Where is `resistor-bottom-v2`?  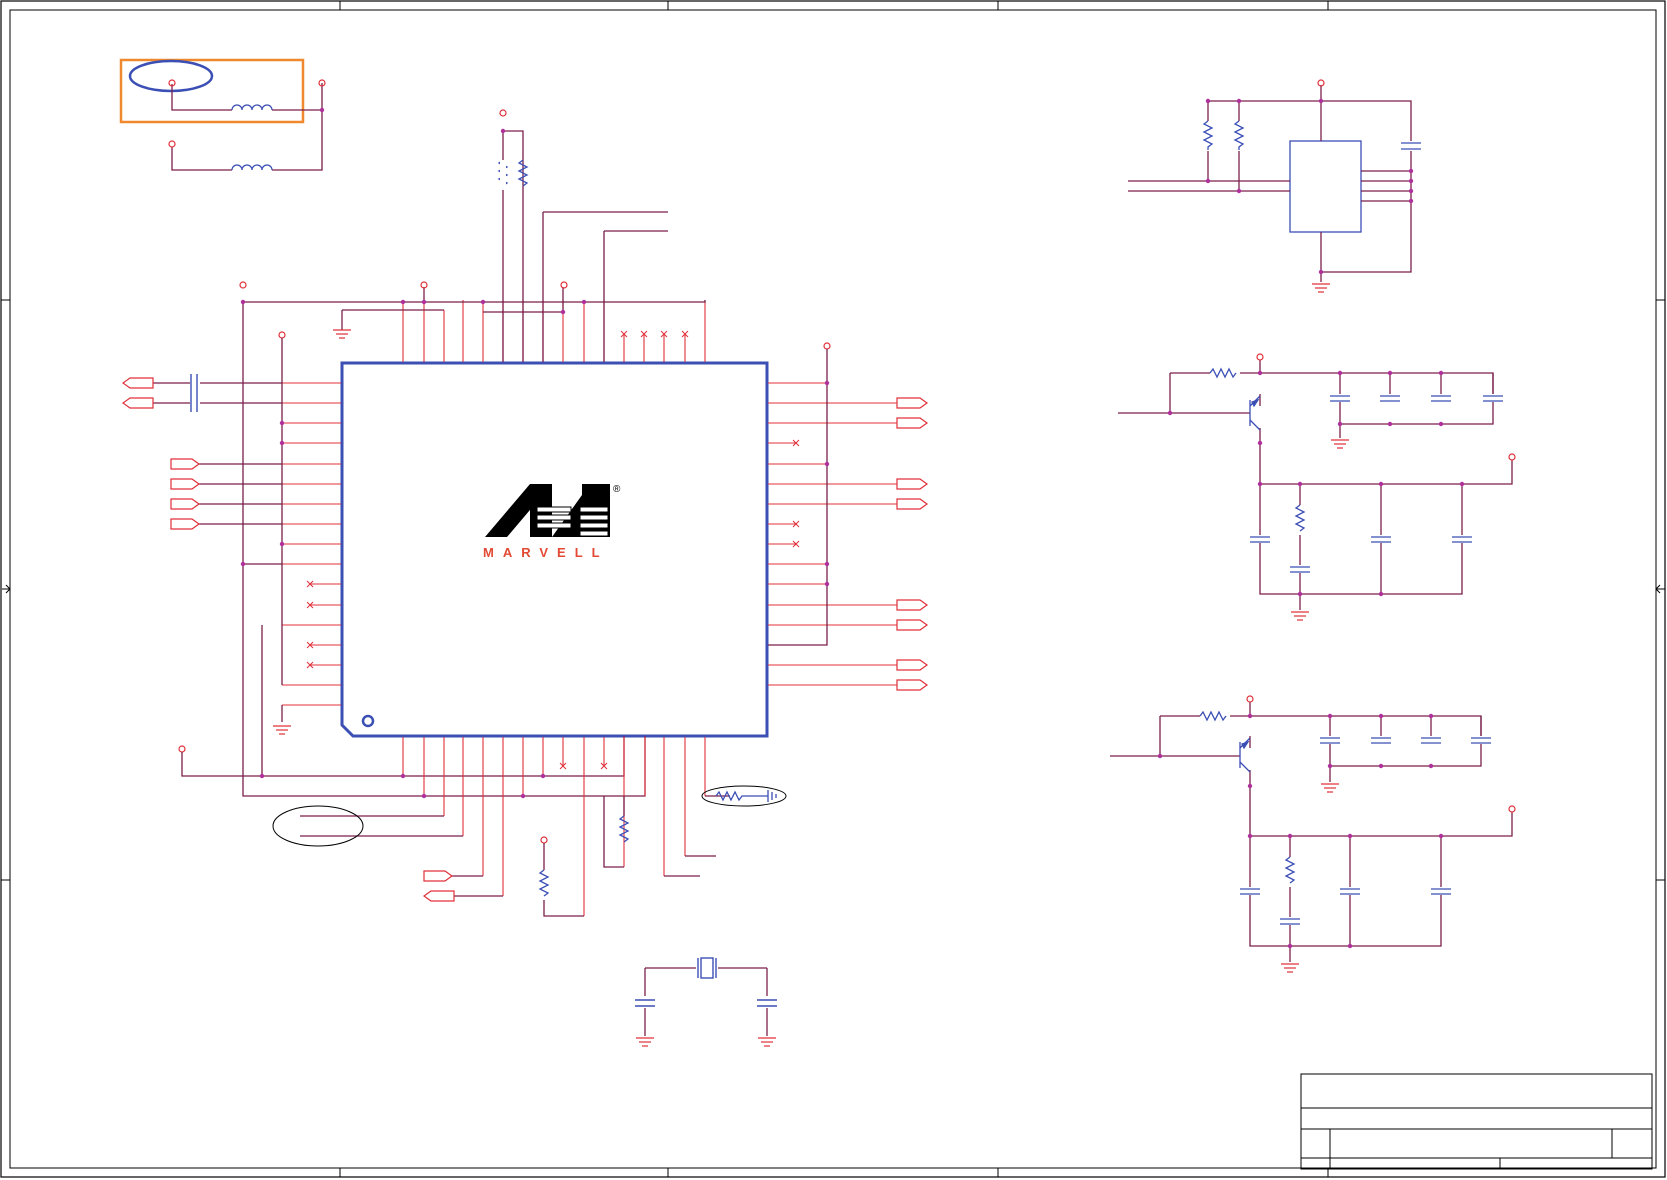 resistor-bottom-v2 is located at coordinates (544, 883).